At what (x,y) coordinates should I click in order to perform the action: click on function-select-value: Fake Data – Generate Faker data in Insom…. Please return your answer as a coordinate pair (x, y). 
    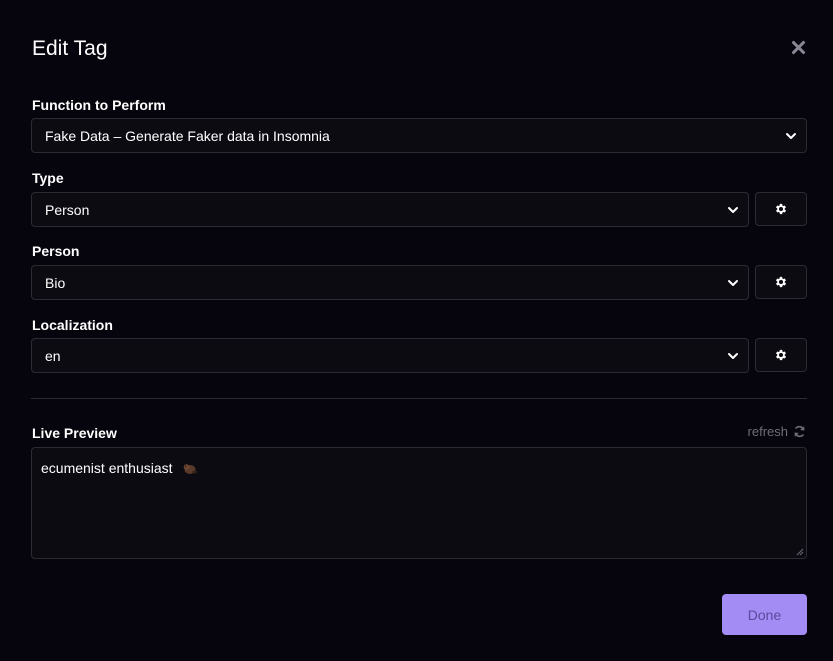
    Looking at the image, I should click on (187, 135).